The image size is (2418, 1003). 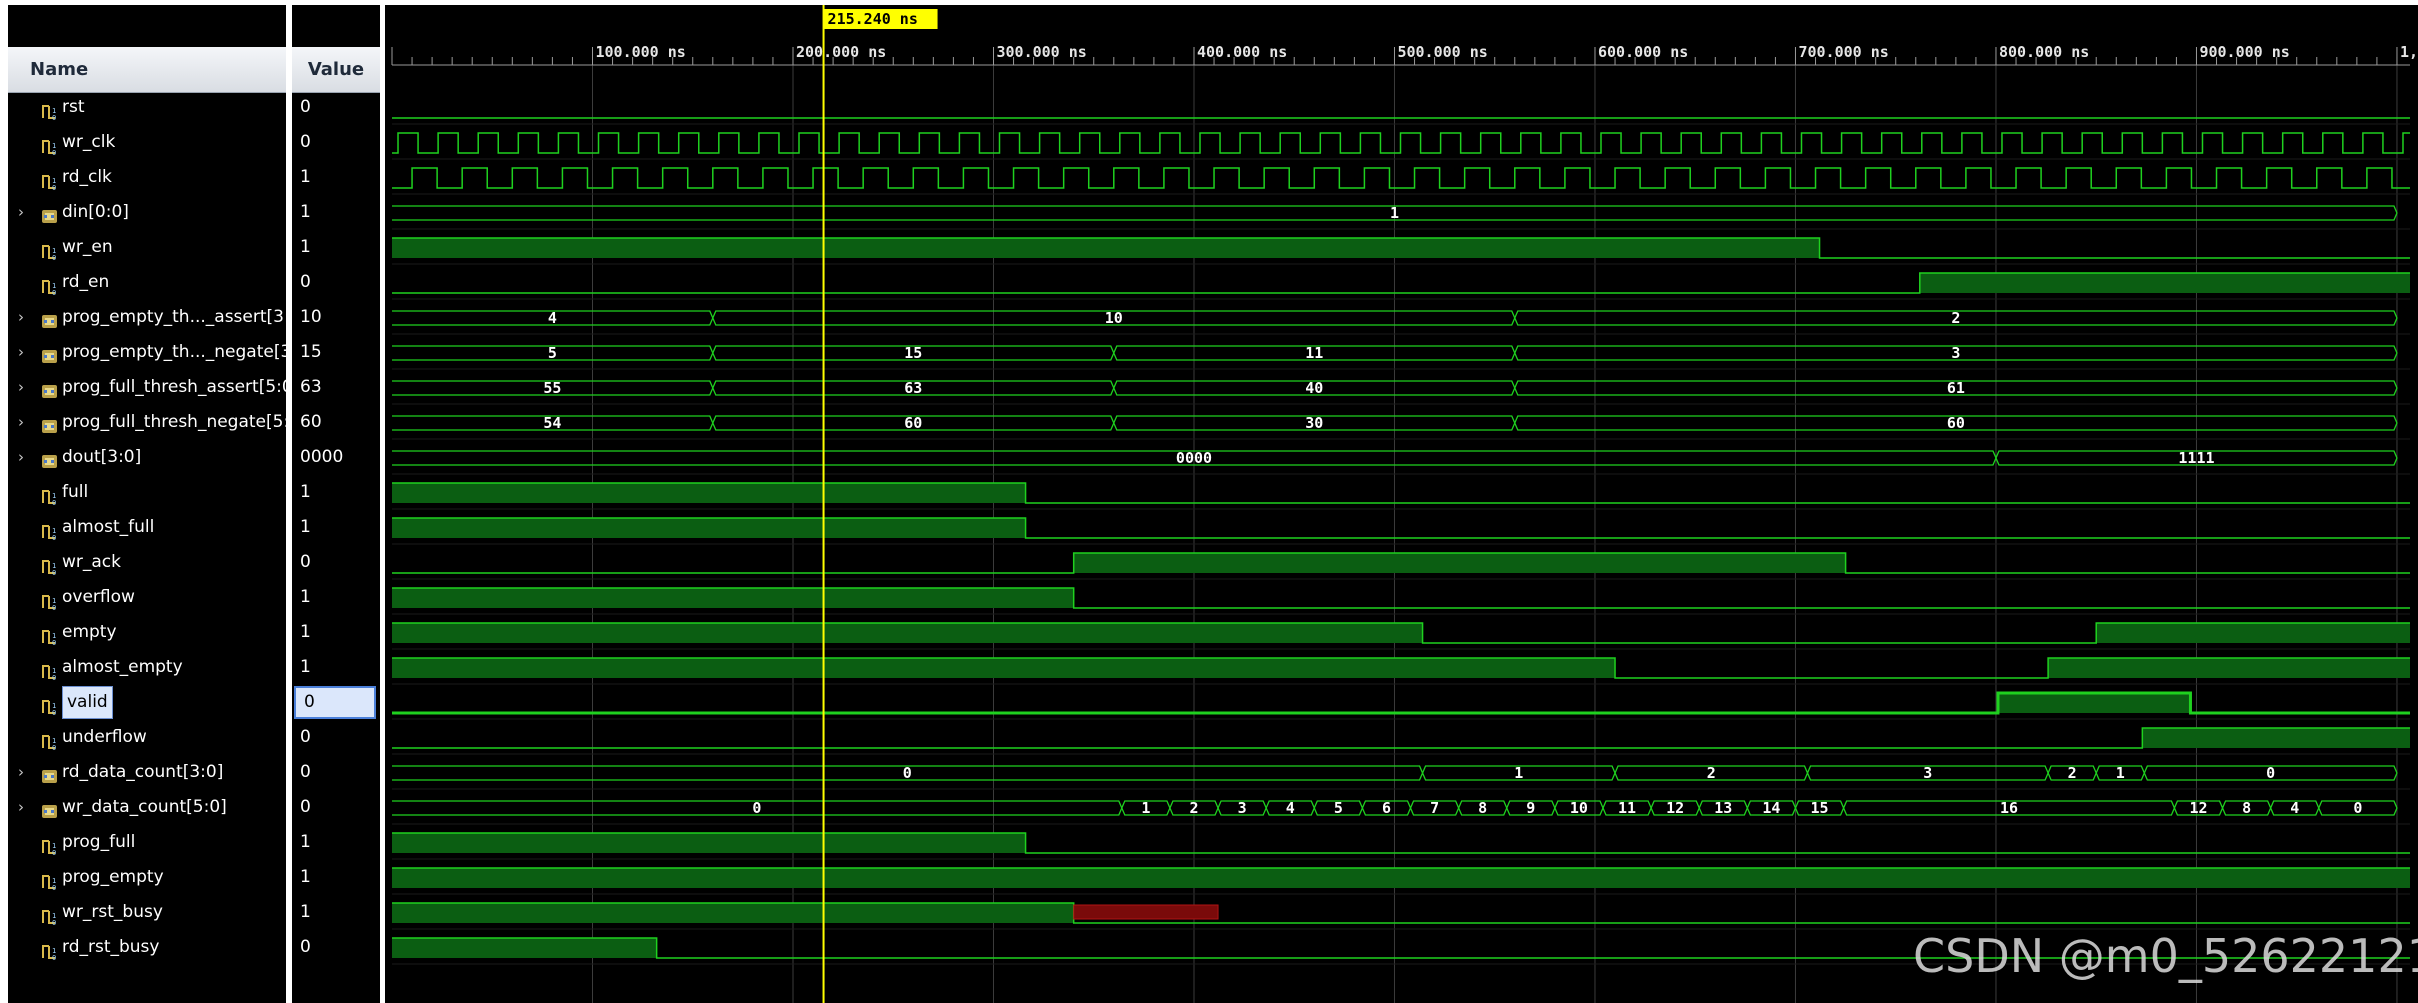 What do you see at coordinates (108, 527) in the screenshot?
I see `signal-name: almost_full` at bounding box center [108, 527].